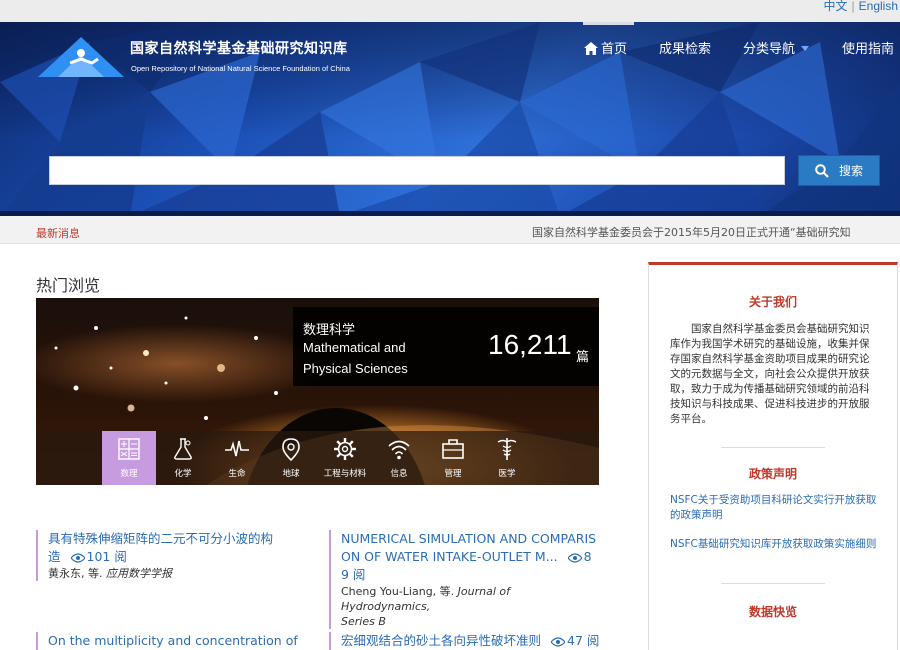  I want to click on article-title-link: 宏细观结合的砂土各向异性破坏准则 47 阅, so click(471, 641).